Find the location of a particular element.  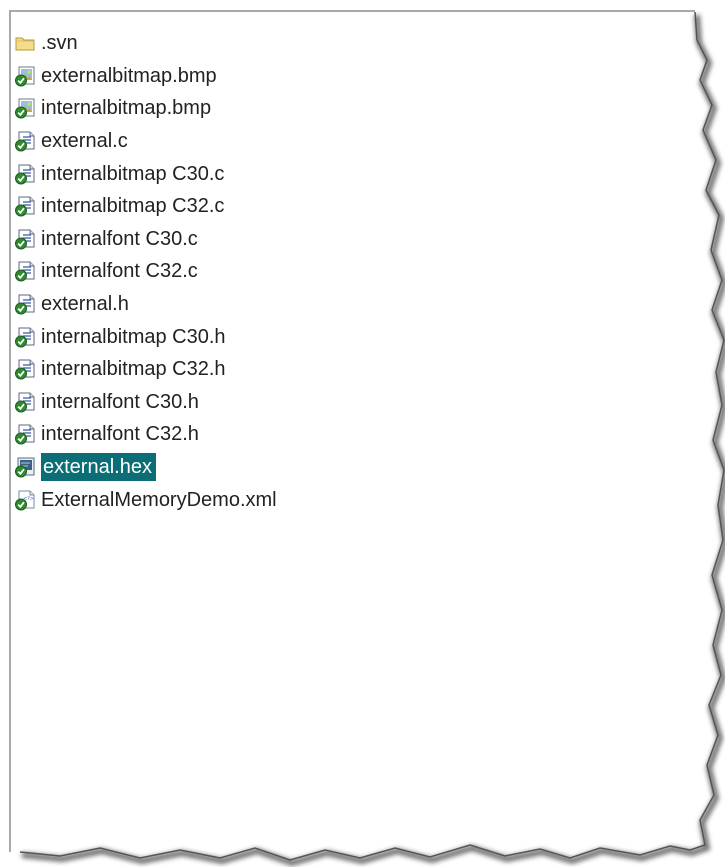

file-item: external.hex is located at coordinates (147, 467).